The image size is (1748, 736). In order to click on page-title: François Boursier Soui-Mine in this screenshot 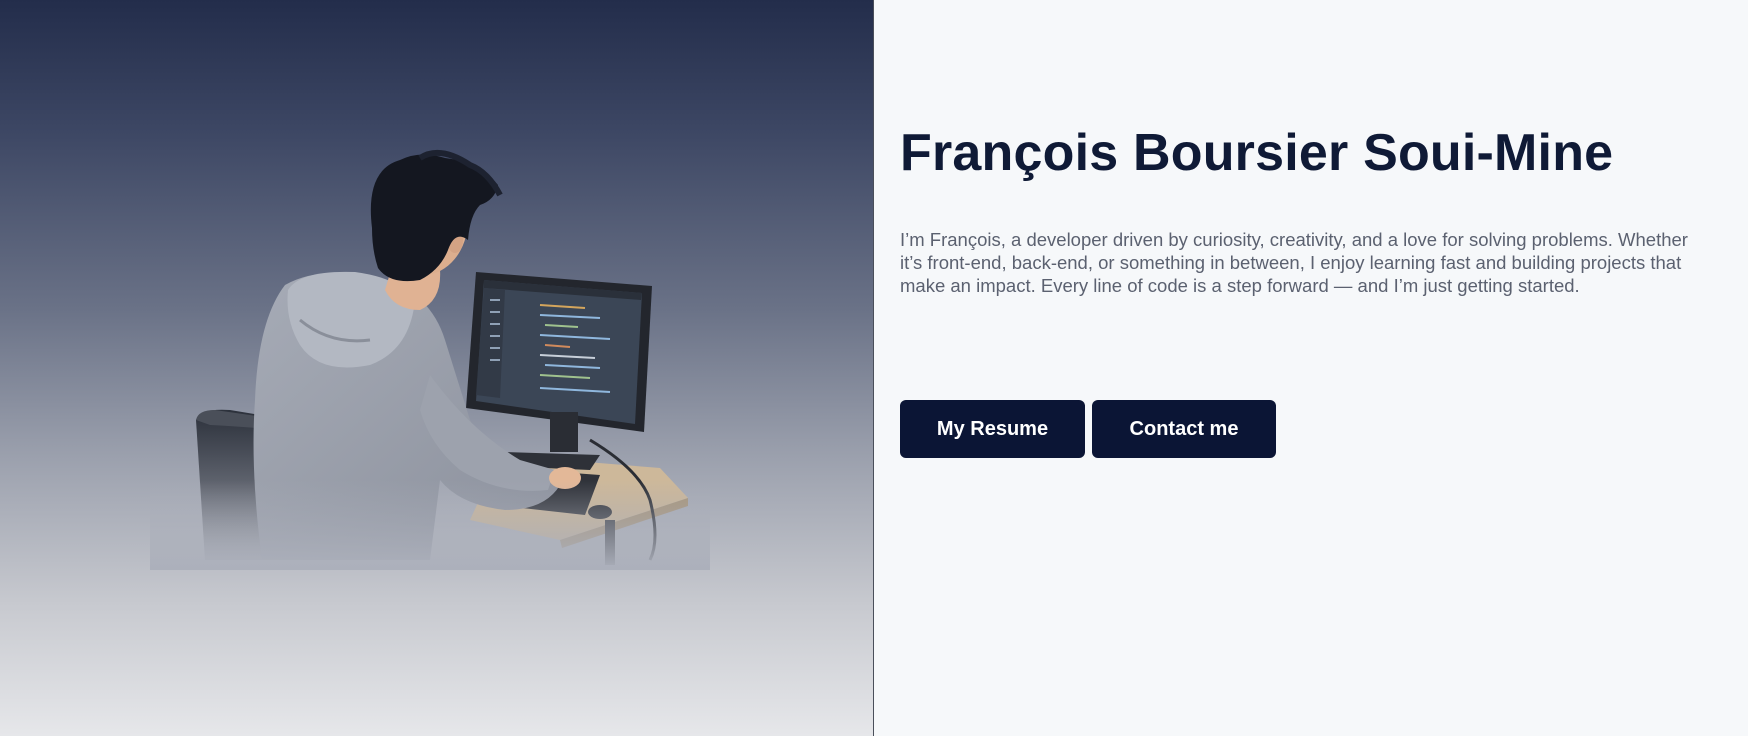, I will do `click(1257, 153)`.